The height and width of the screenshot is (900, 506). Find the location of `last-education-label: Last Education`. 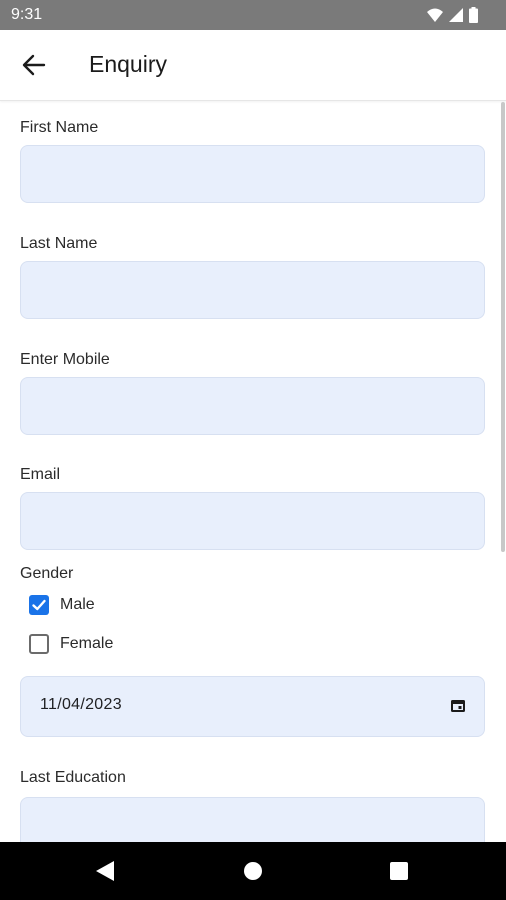

last-education-label: Last Education is located at coordinates (73, 777).